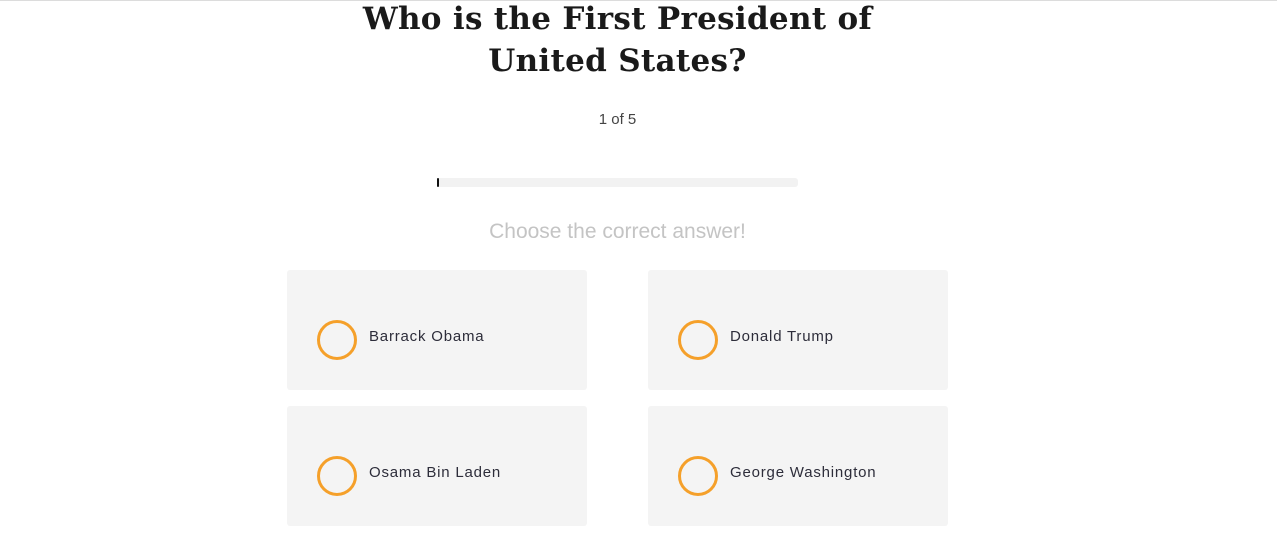 The height and width of the screenshot is (547, 1277). I want to click on answer-option-label: George Washington, so click(803, 472).